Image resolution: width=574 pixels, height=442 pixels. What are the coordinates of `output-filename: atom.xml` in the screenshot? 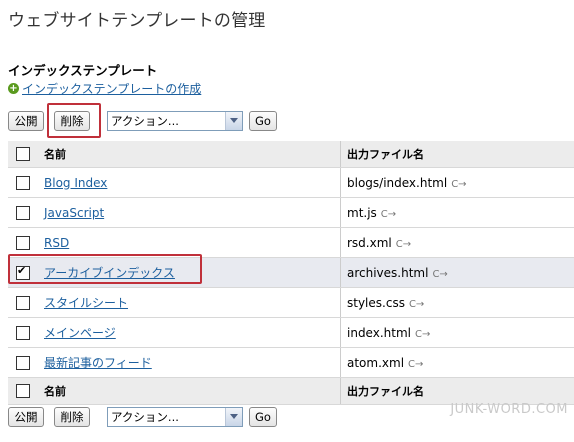 It's located at (376, 362).